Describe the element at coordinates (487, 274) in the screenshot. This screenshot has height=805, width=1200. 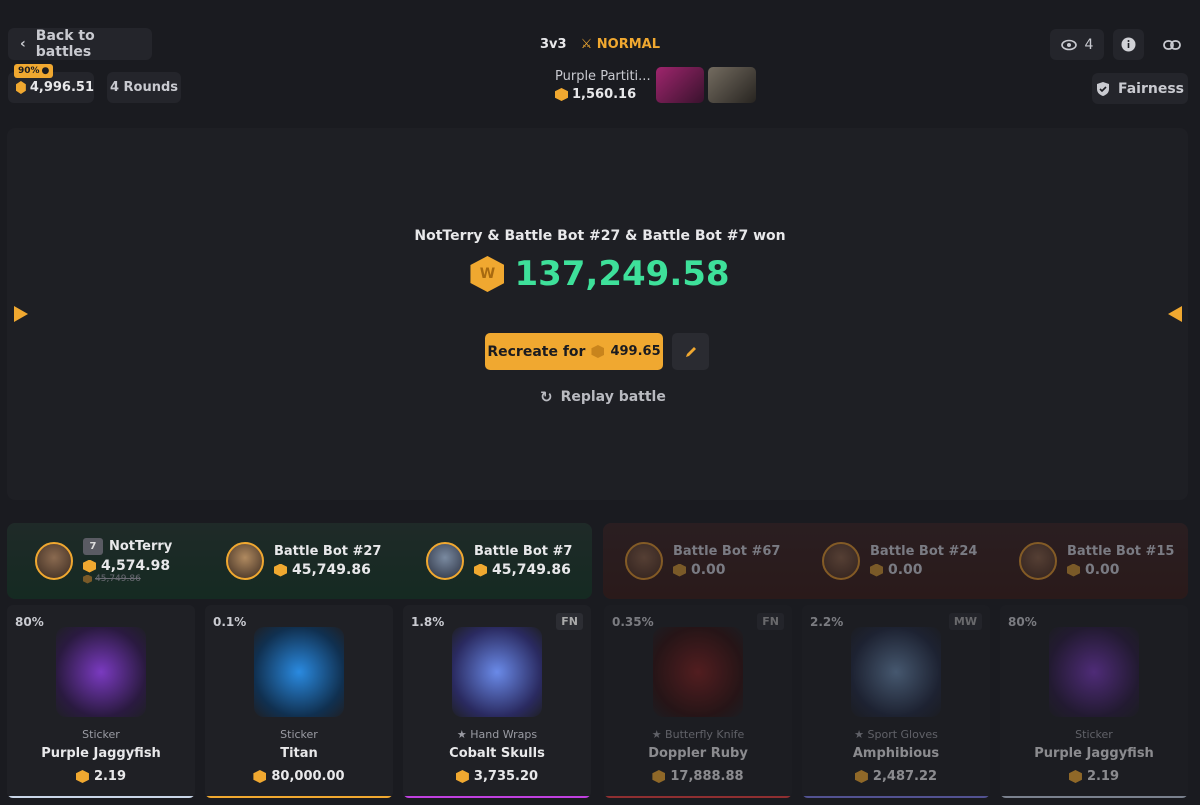
I see `coin-icon: W` at that location.